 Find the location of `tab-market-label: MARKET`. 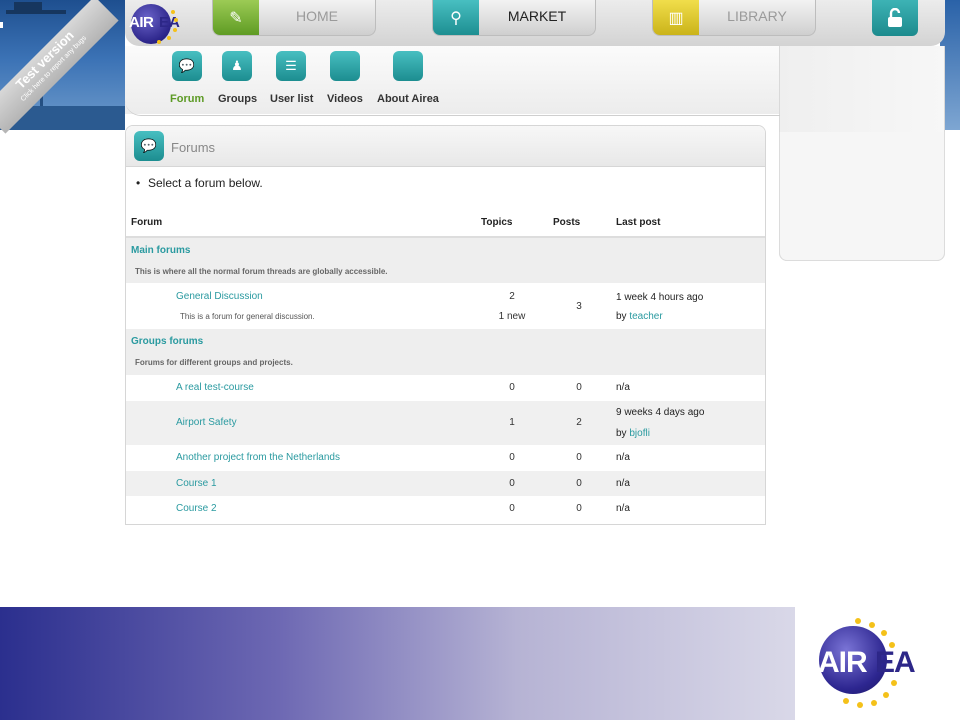

tab-market-label: MARKET is located at coordinates (537, 16).